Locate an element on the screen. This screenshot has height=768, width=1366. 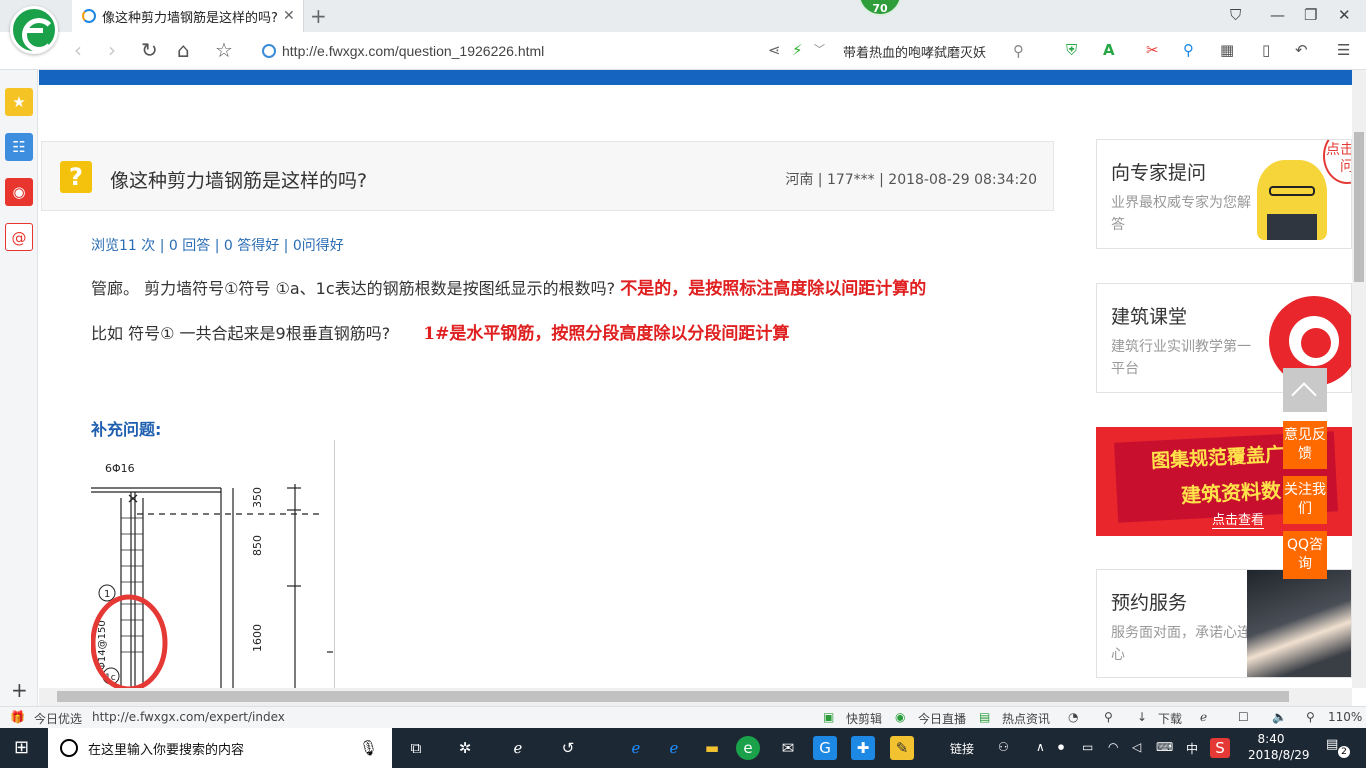
appointment-card: 预约服务 服务面对面，承诺心连心 is located at coordinates (1224, 623).